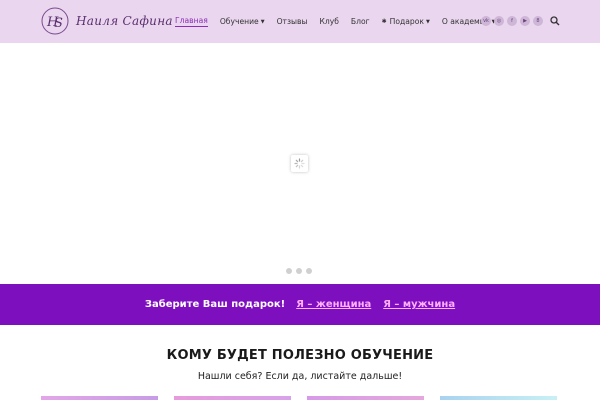 Image resolution: width=600 pixels, height=400 pixels. I want to click on logo-monogram-icon: H S, so click(55, 21).